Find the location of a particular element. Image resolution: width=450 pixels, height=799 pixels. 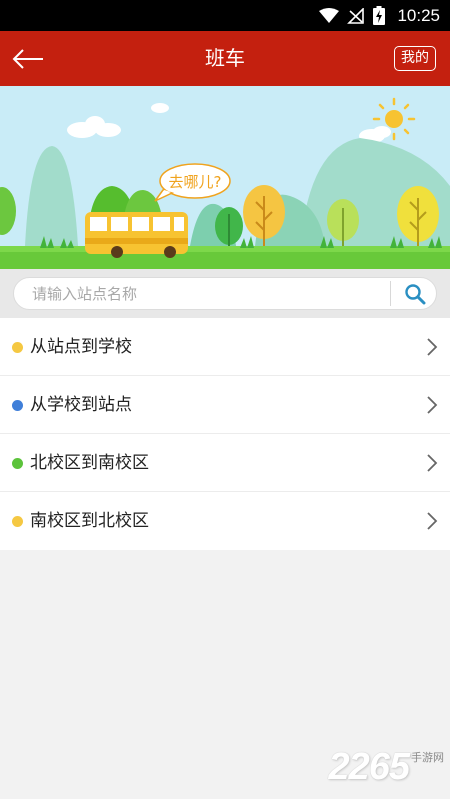

bubble-text: 去哪儿? is located at coordinates (195, 182).